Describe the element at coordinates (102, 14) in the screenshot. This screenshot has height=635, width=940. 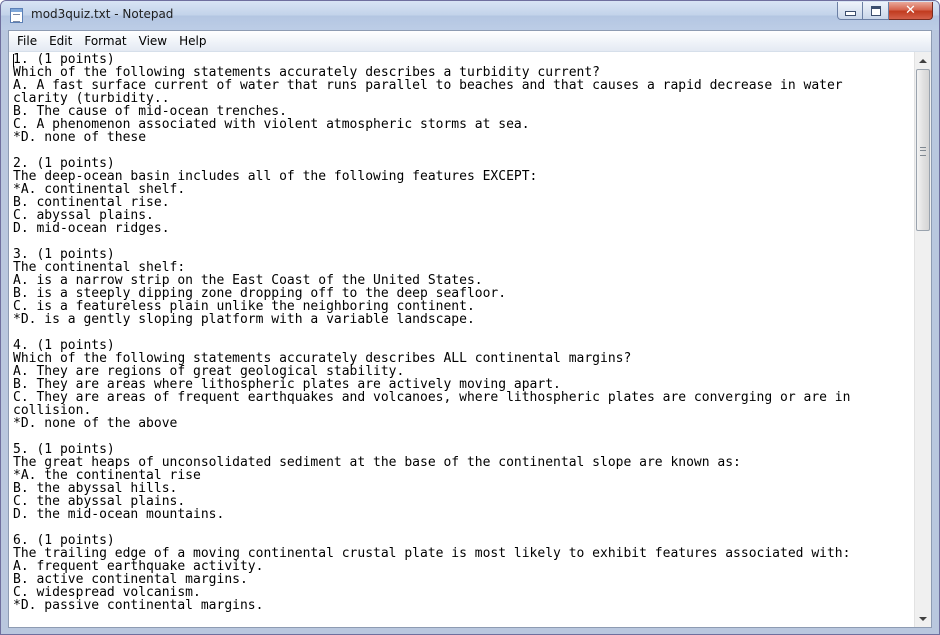
I see `window-title: mod3quiz.txt - Notepad` at that location.